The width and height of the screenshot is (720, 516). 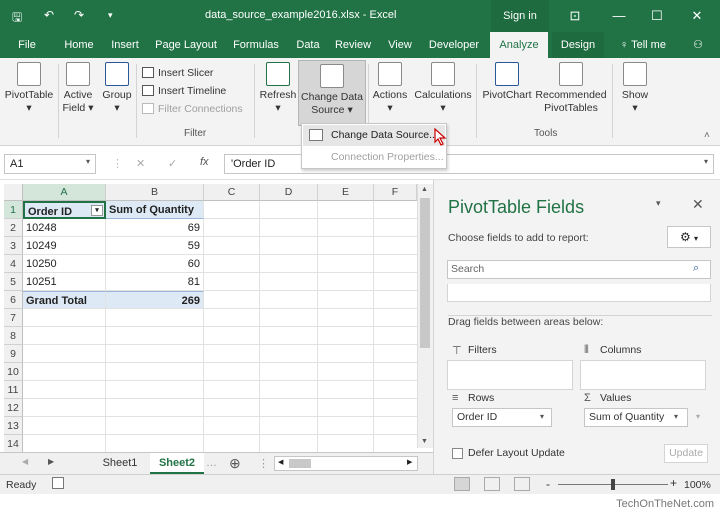 What do you see at coordinates (29, 88) in the screenshot?
I see `pivottable-button: PivotTable ▾` at bounding box center [29, 88].